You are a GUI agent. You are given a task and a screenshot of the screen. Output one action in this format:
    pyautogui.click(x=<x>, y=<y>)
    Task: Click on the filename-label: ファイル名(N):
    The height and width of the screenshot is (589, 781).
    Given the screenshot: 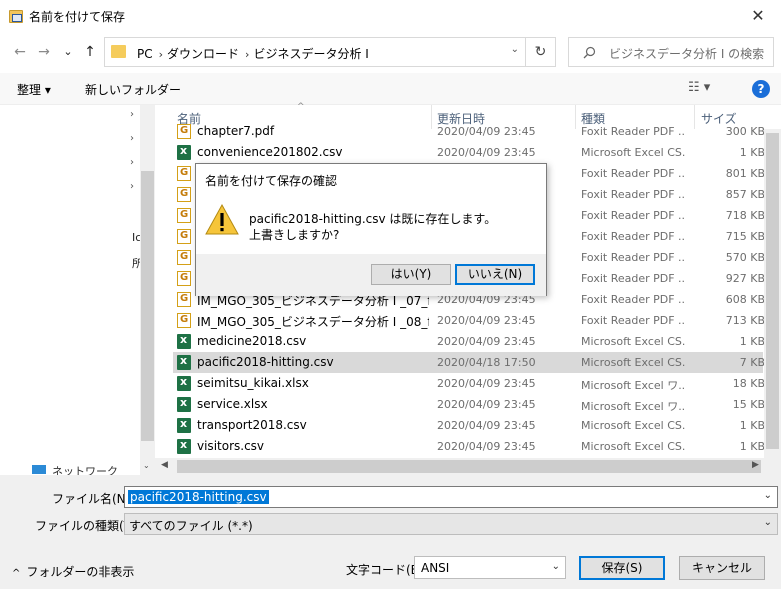 What is the action you would take?
    pyautogui.click(x=93, y=499)
    